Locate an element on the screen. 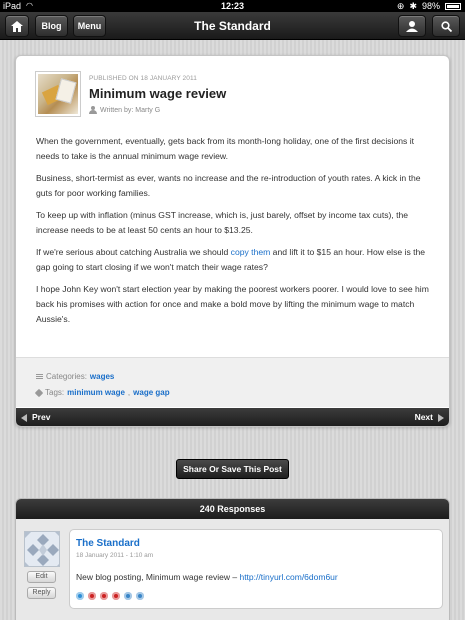 This screenshot has height=620, width=465. avatar is located at coordinates (42, 549).